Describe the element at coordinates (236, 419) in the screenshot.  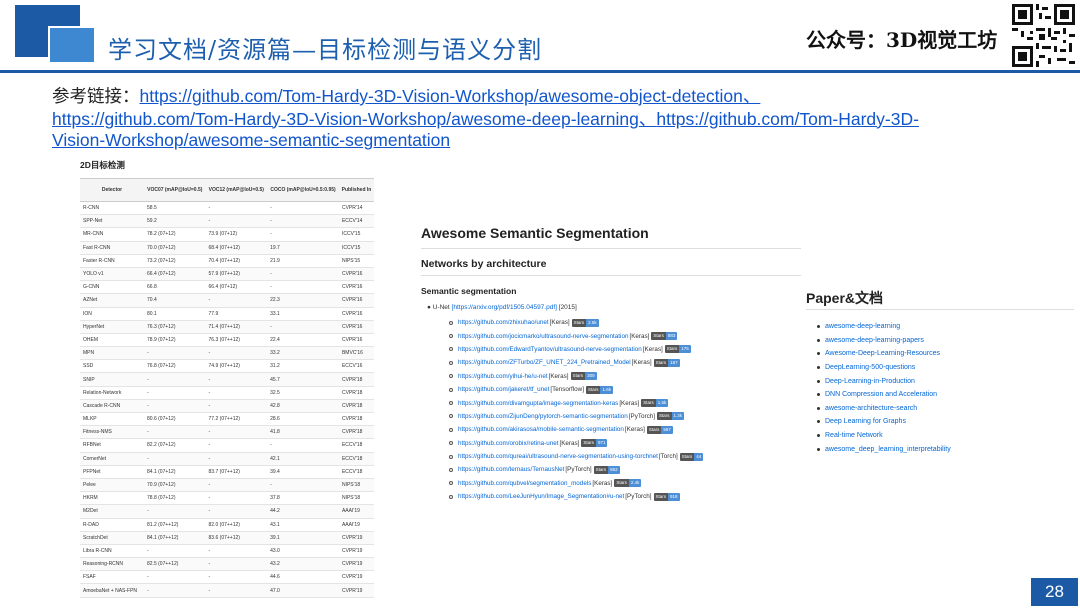
I see `table-cell: 77.2 (07++12)` at that location.